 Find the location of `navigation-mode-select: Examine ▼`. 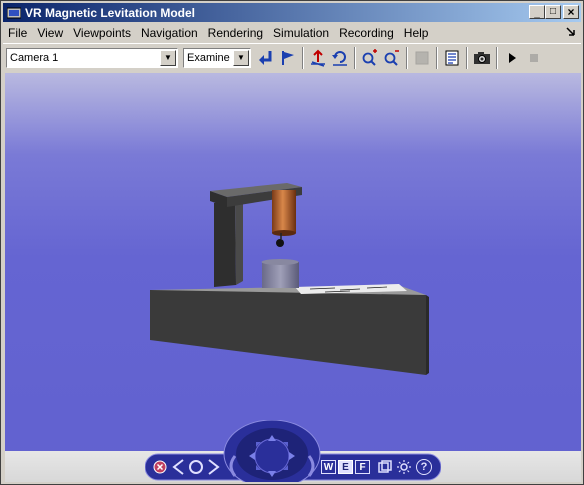

navigation-mode-select: Examine ▼ is located at coordinates (217, 57).